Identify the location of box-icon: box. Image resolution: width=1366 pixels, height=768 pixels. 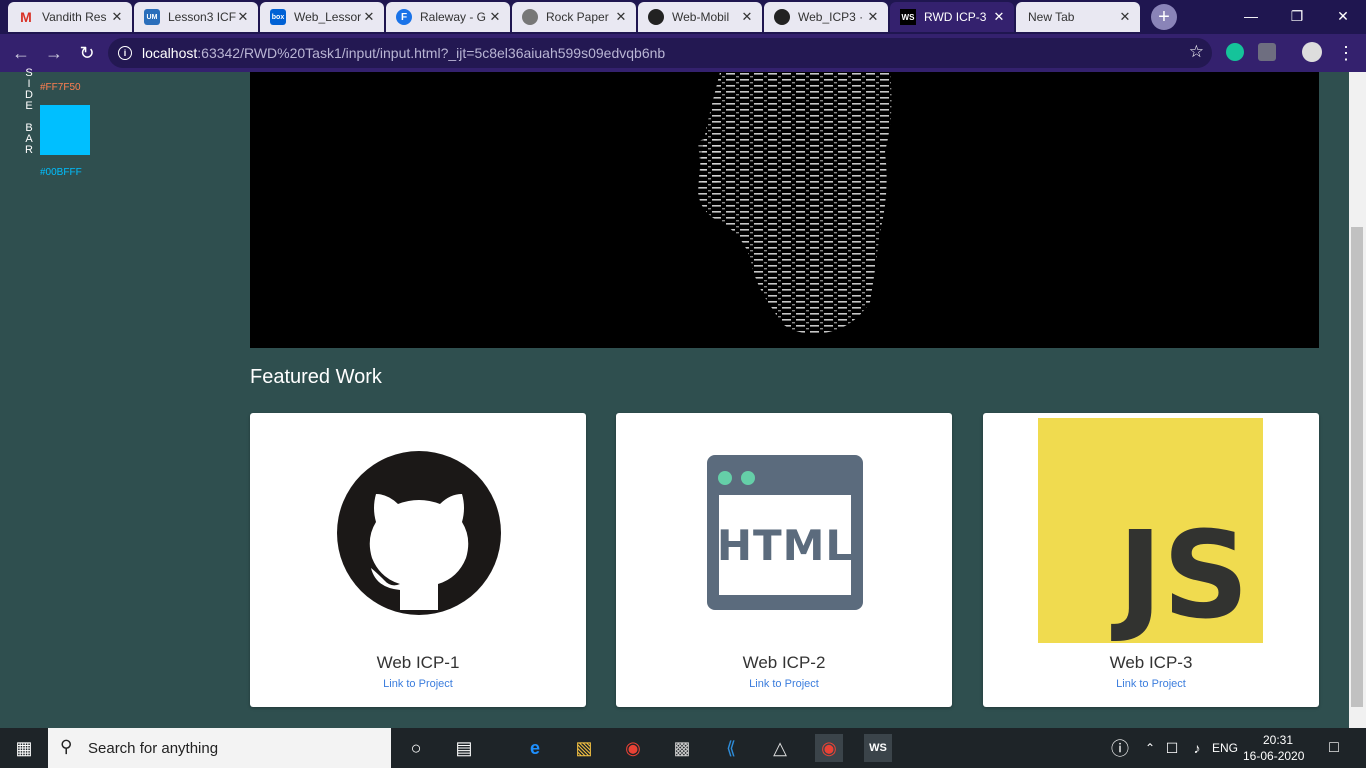
(278, 17).